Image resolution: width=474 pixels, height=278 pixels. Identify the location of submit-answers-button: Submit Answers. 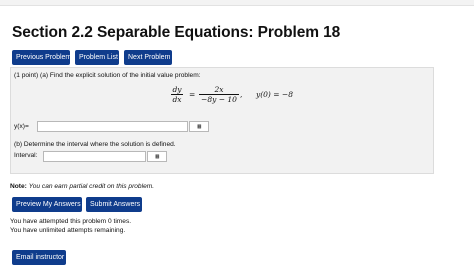
(114, 204).